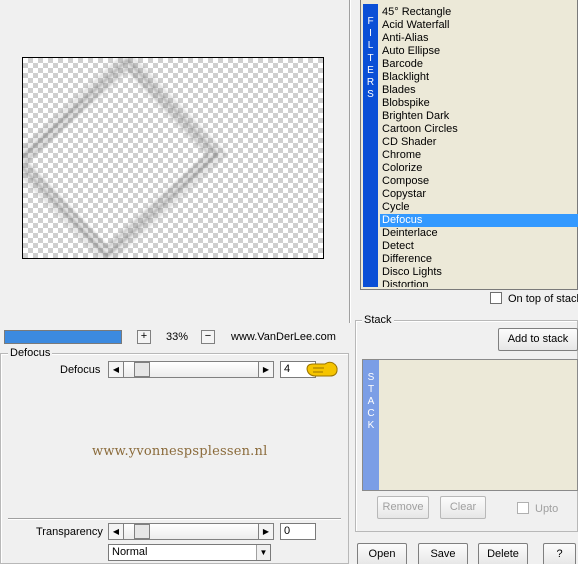 This screenshot has width=578, height=564. Describe the element at coordinates (263, 552) in the screenshot. I see `chevron-down-icon: ▼` at that location.